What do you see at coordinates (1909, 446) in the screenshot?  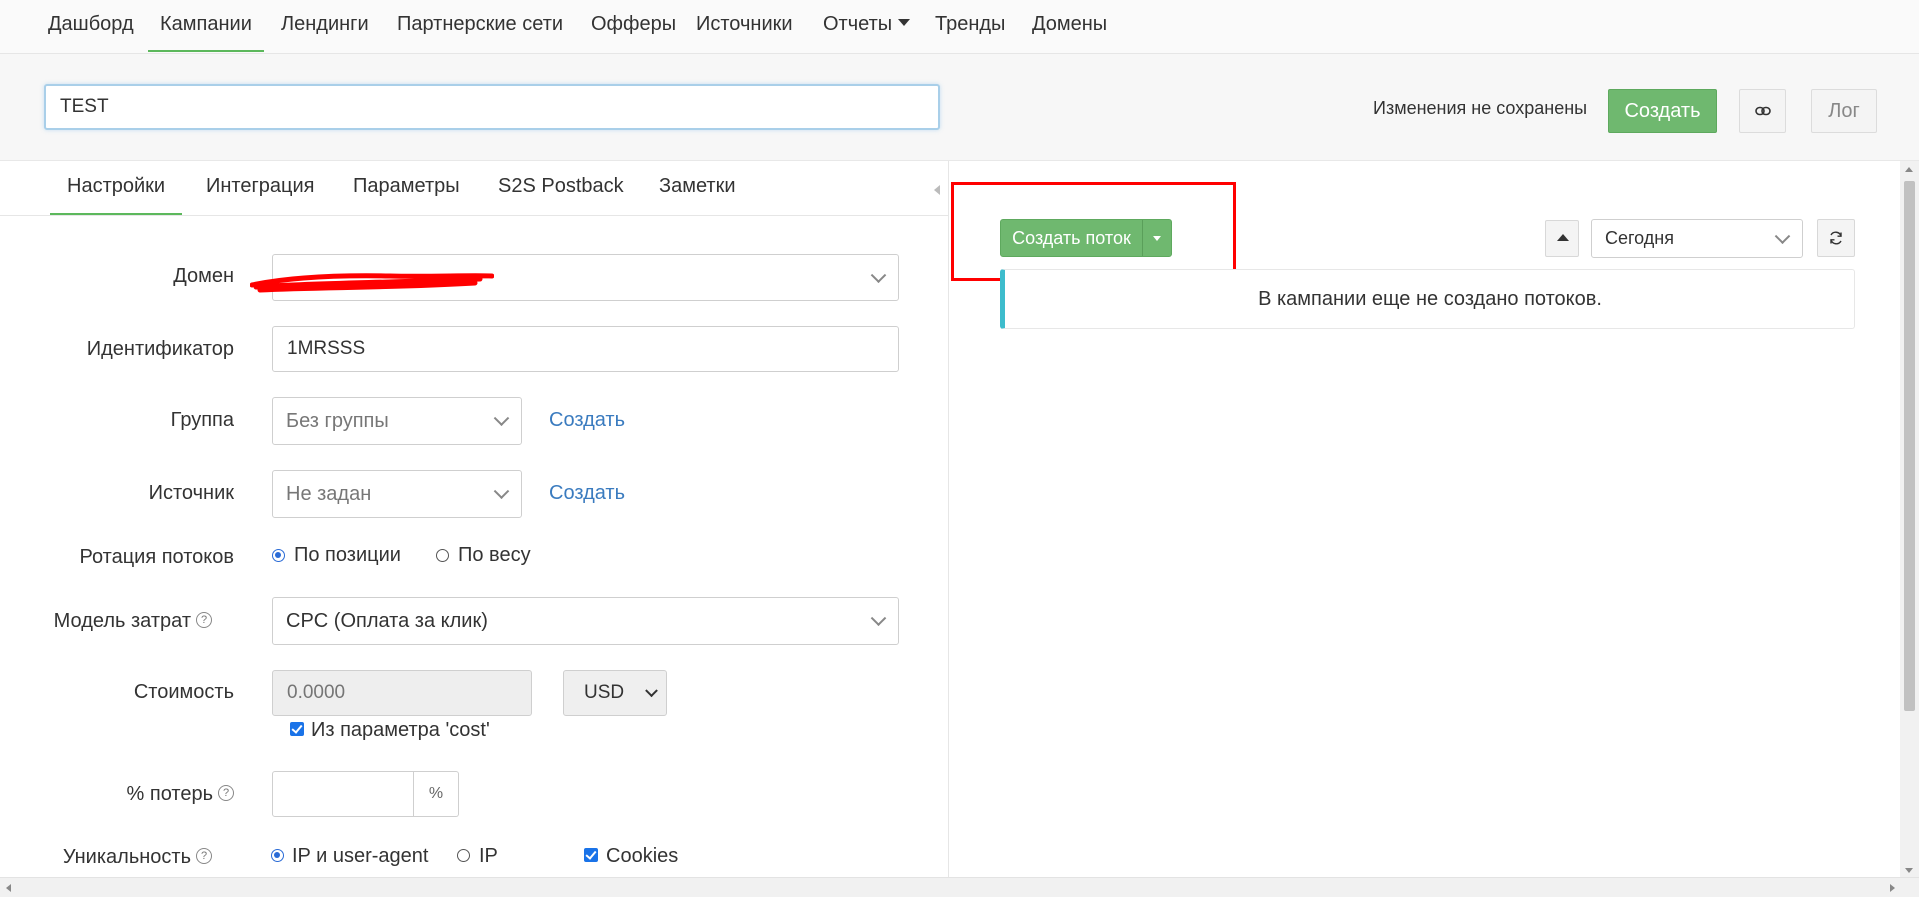 I see `scrollbar-thumb` at bounding box center [1909, 446].